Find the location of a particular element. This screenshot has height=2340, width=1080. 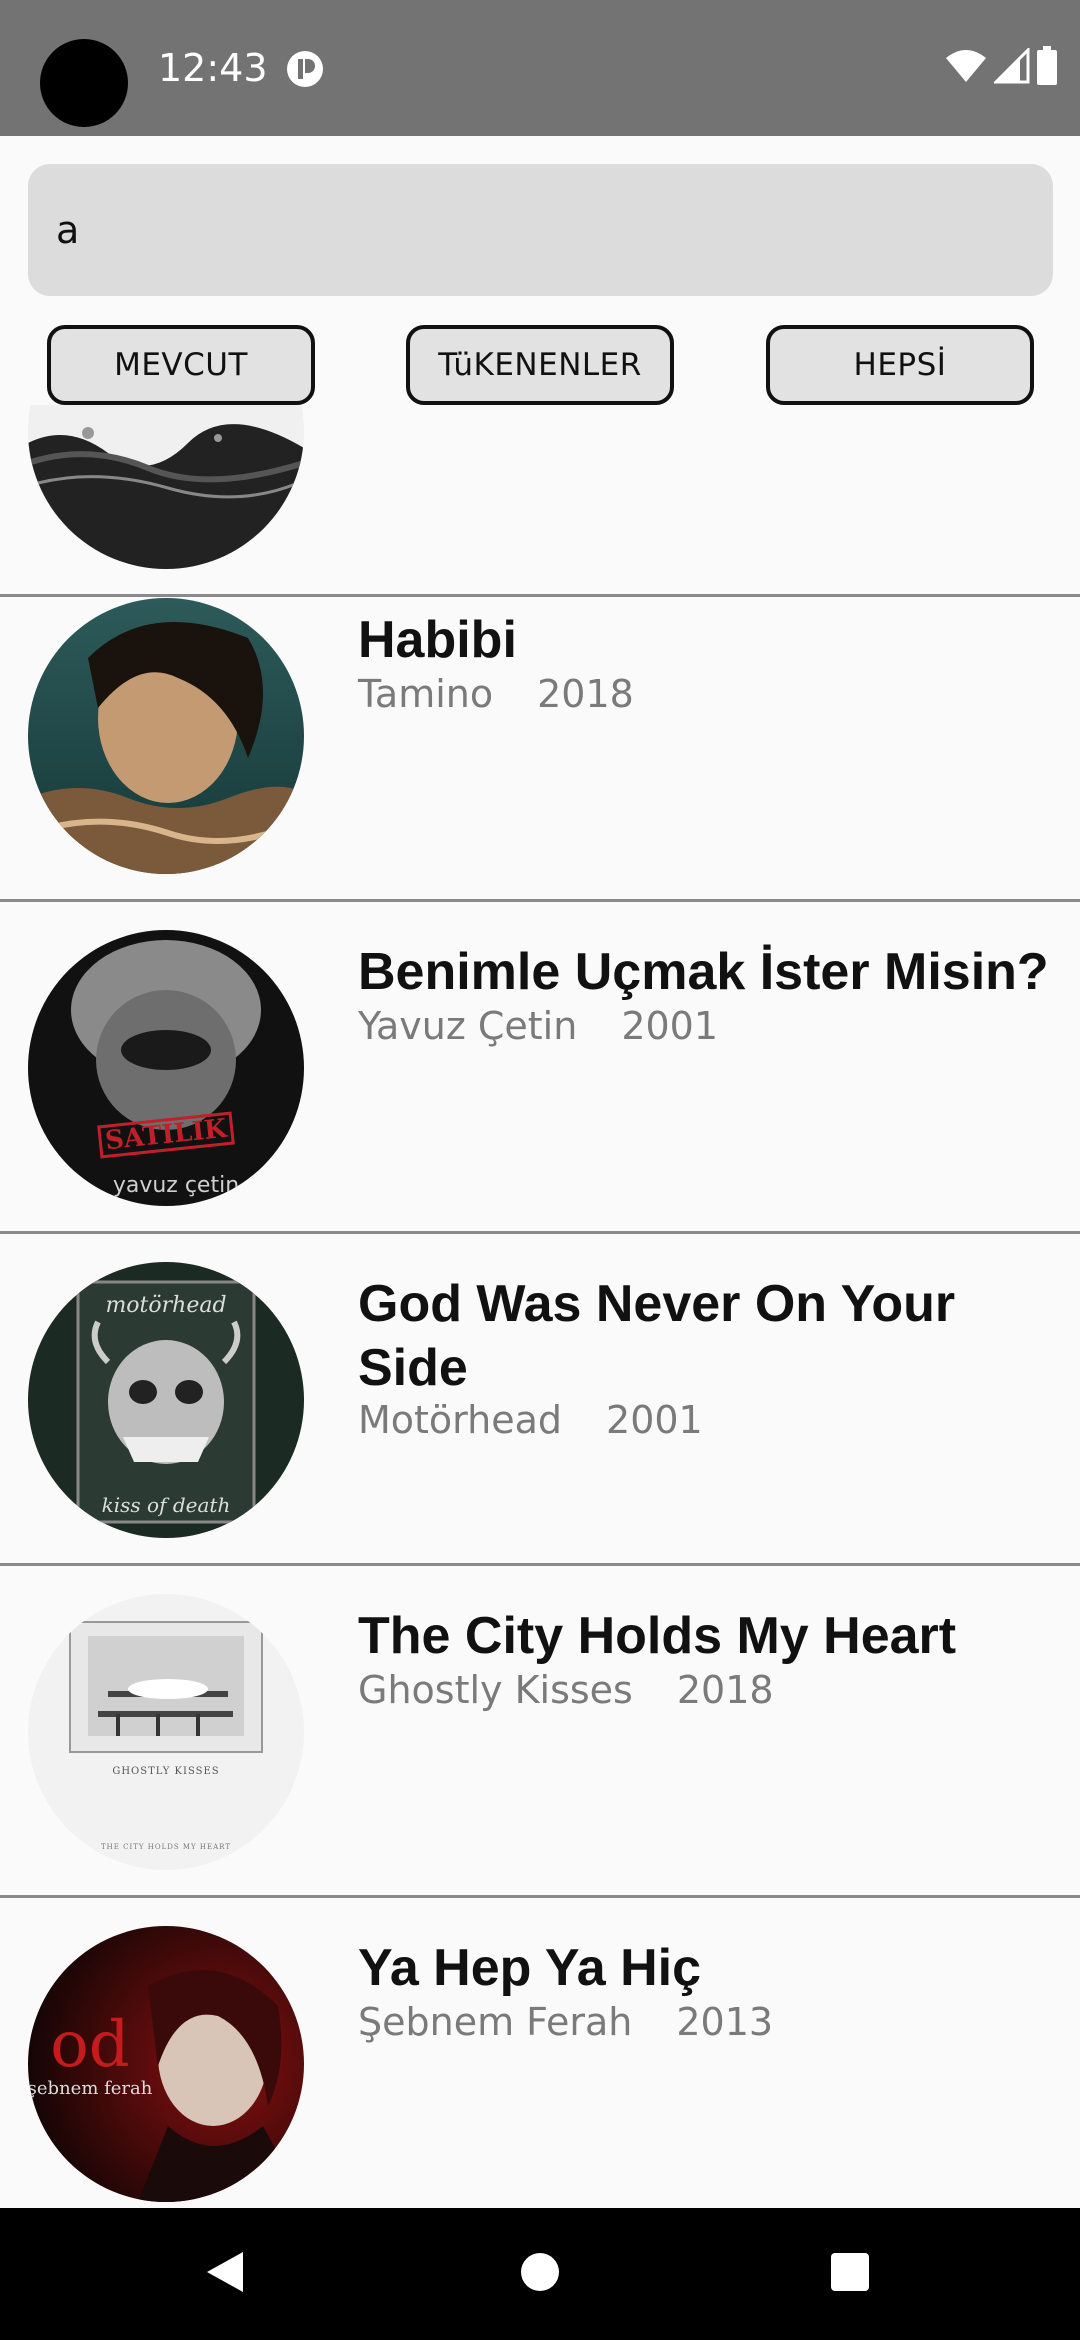

list-item: Habibi Tamino 2018 is located at coordinates (540, 736).